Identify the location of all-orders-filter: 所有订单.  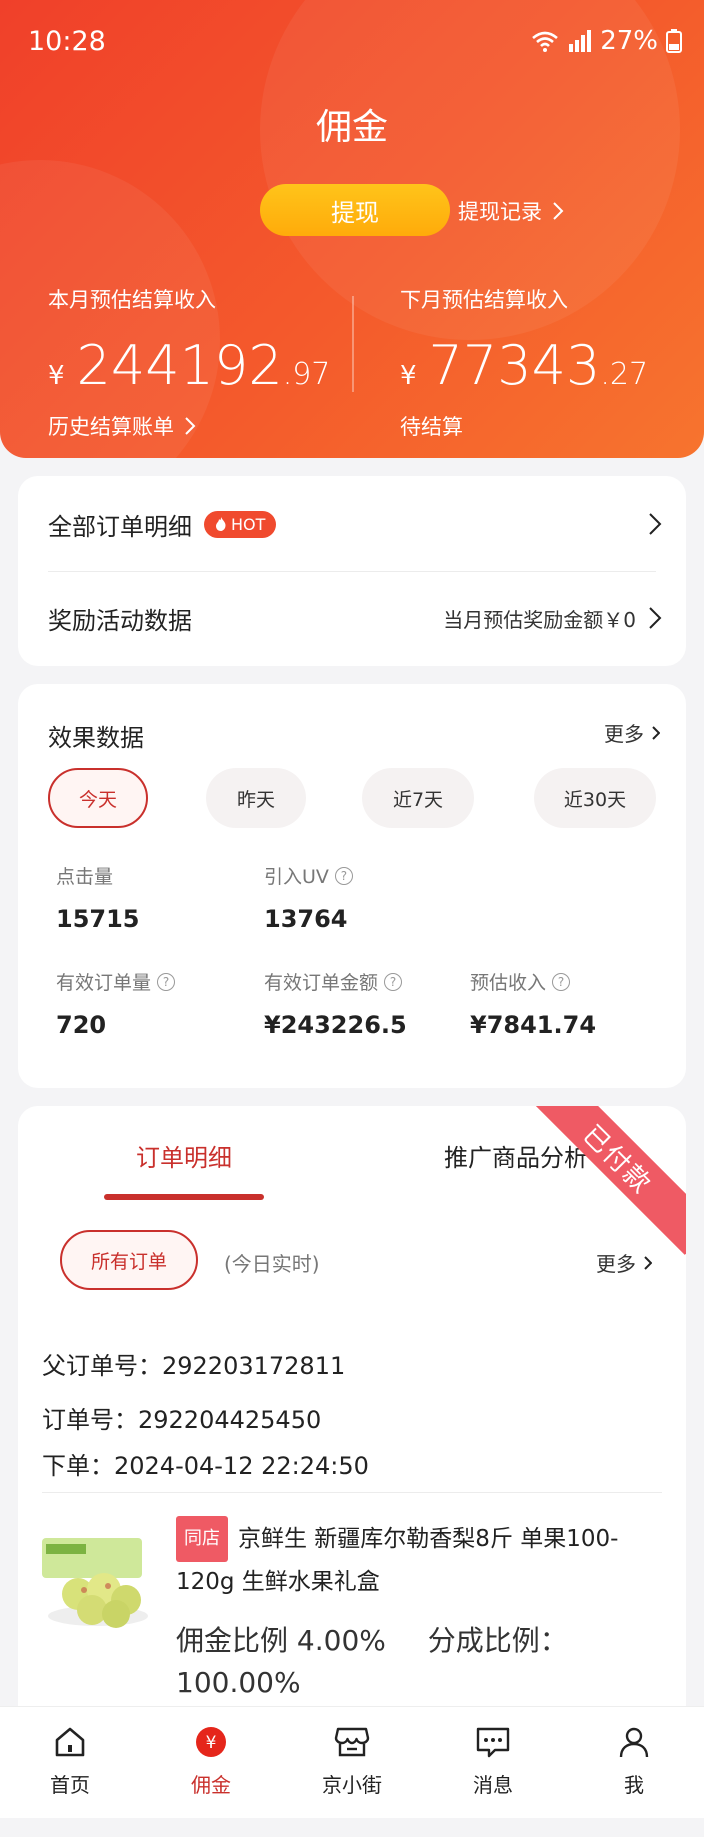
(129, 1260).